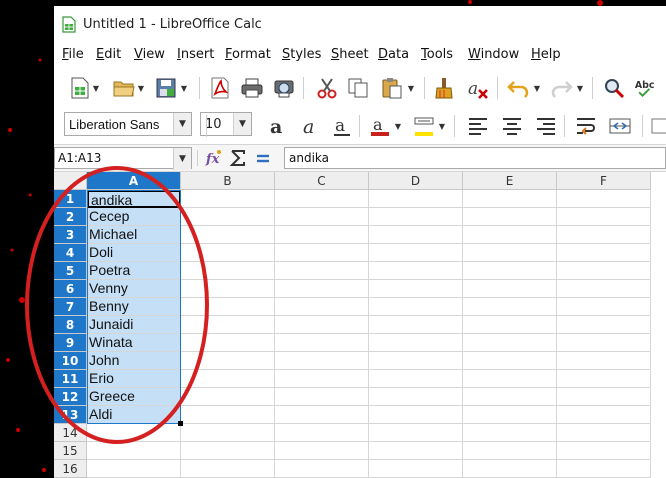 The width and height of the screenshot is (666, 478). What do you see at coordinates (70, 397) in the screenshot?
I see `row-header-12: 12` at bounding box center [70, 397].